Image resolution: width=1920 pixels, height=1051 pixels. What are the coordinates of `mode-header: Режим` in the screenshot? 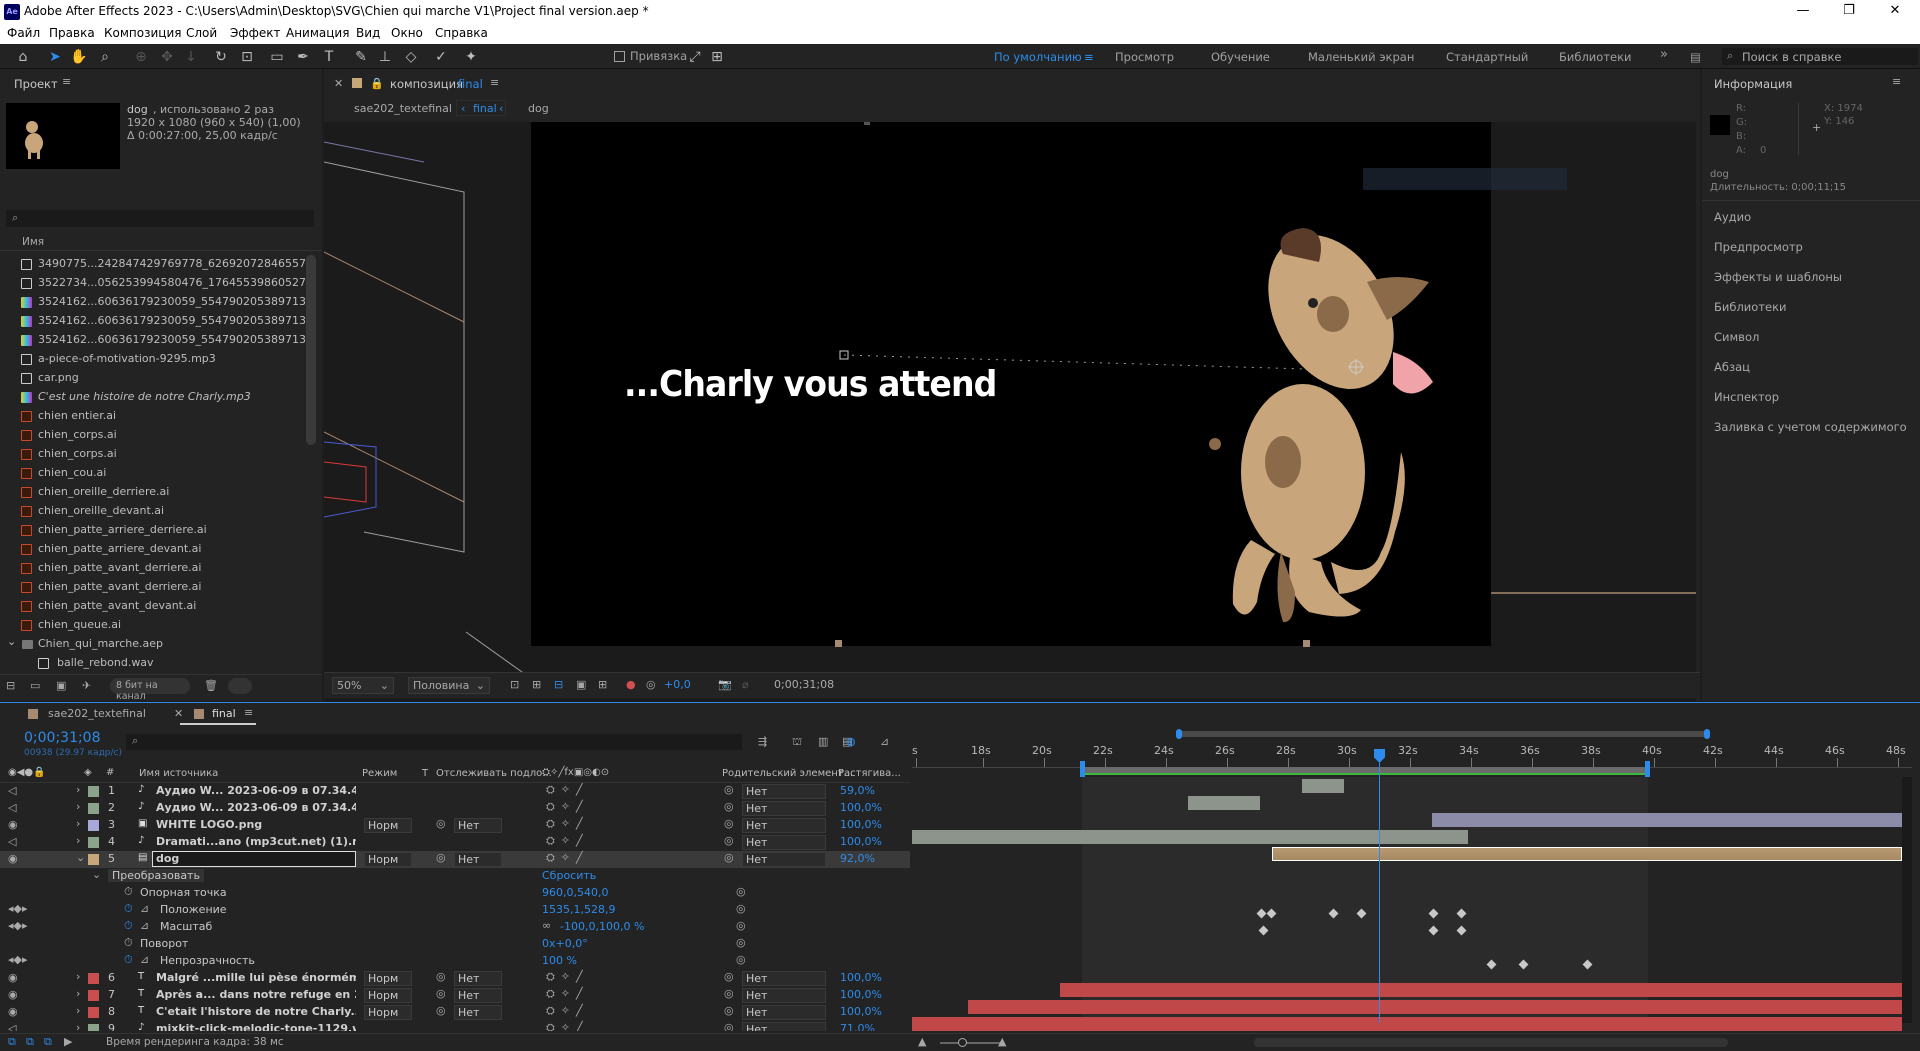 It's located at (379, 773).